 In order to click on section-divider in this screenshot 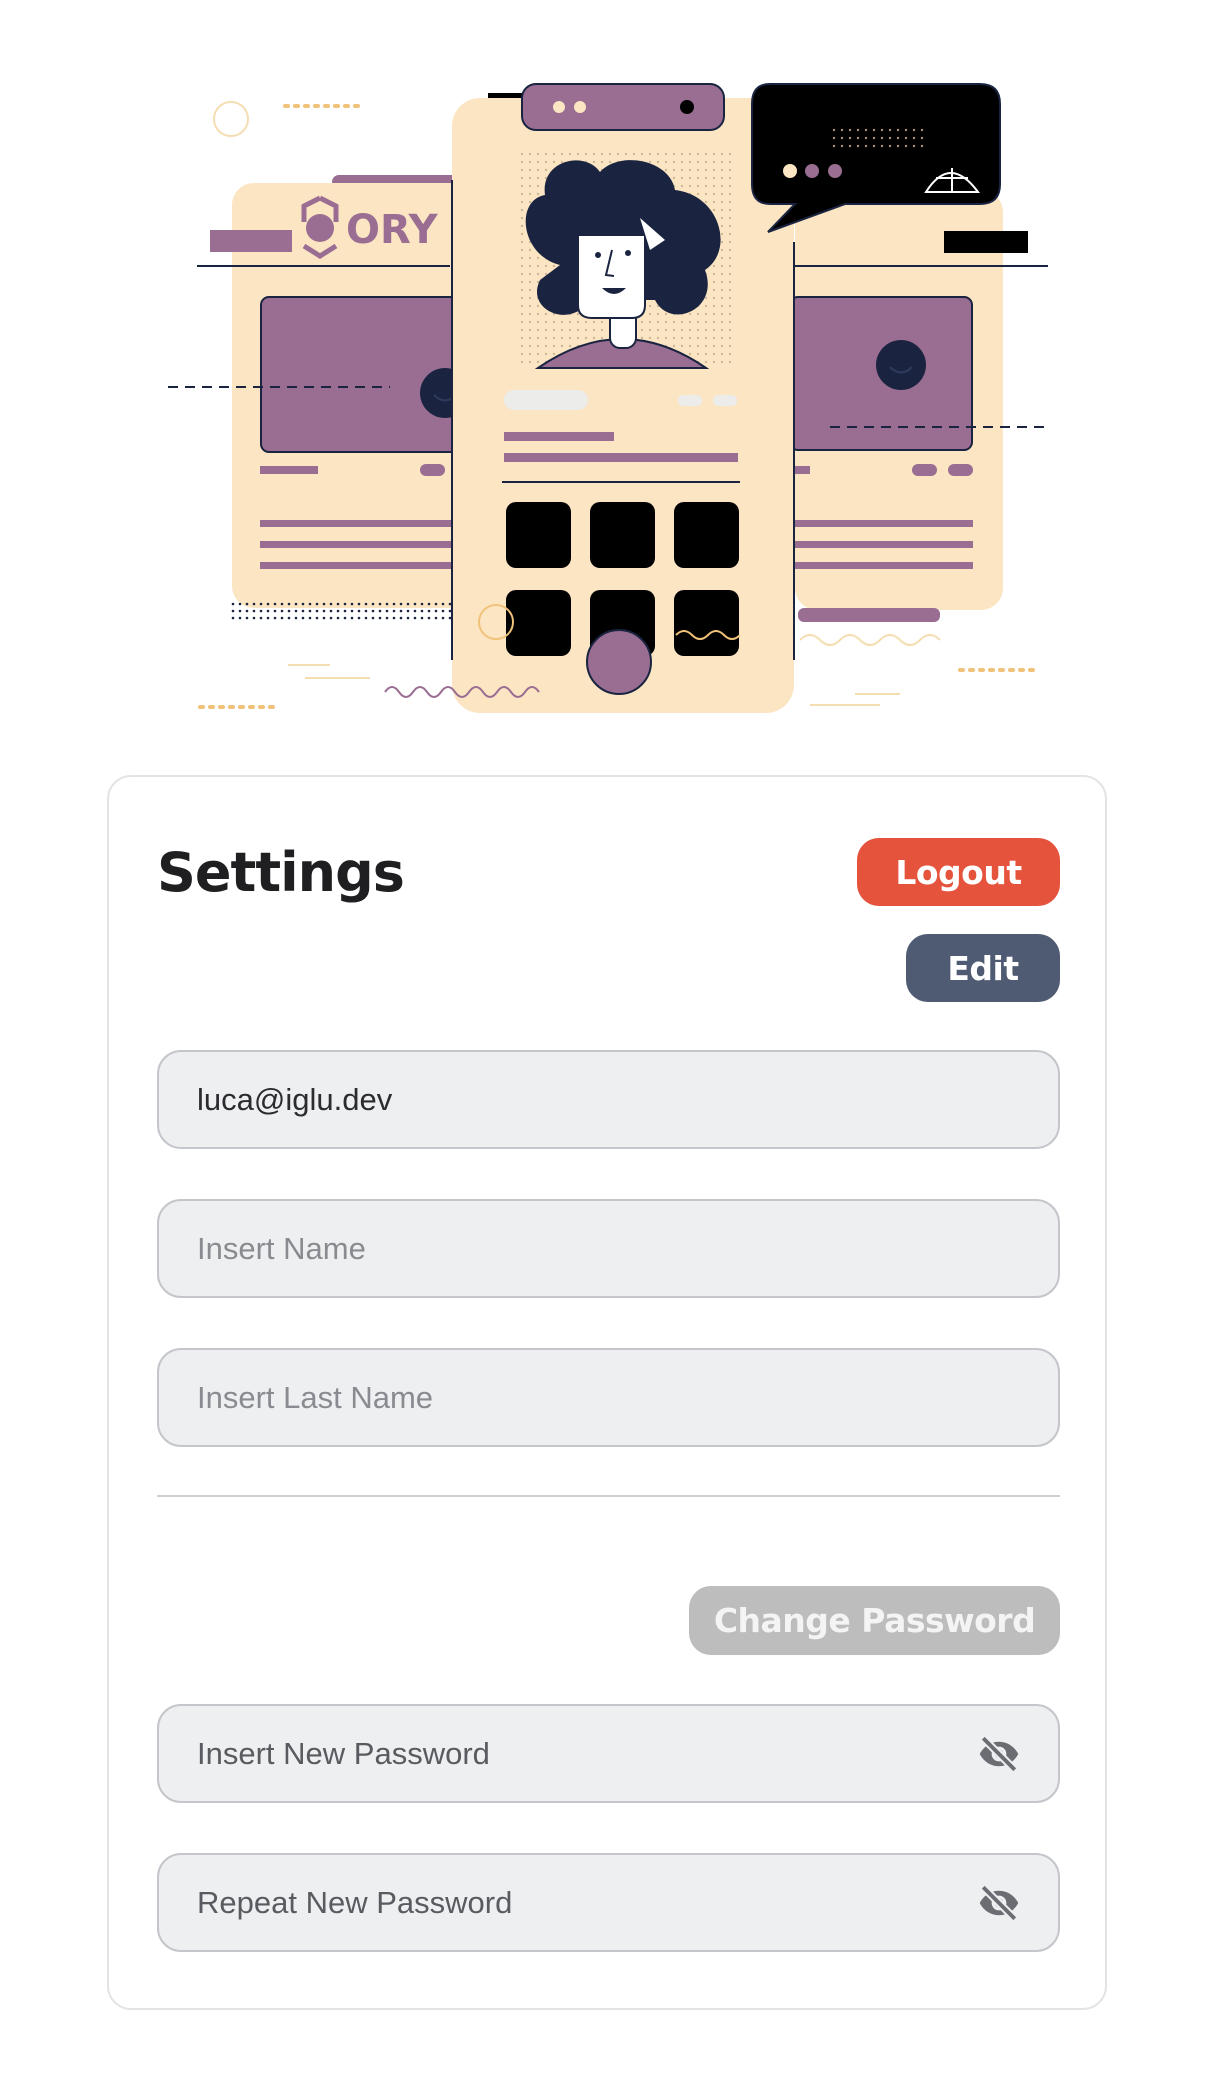, I will do `click(608, 1496)`.